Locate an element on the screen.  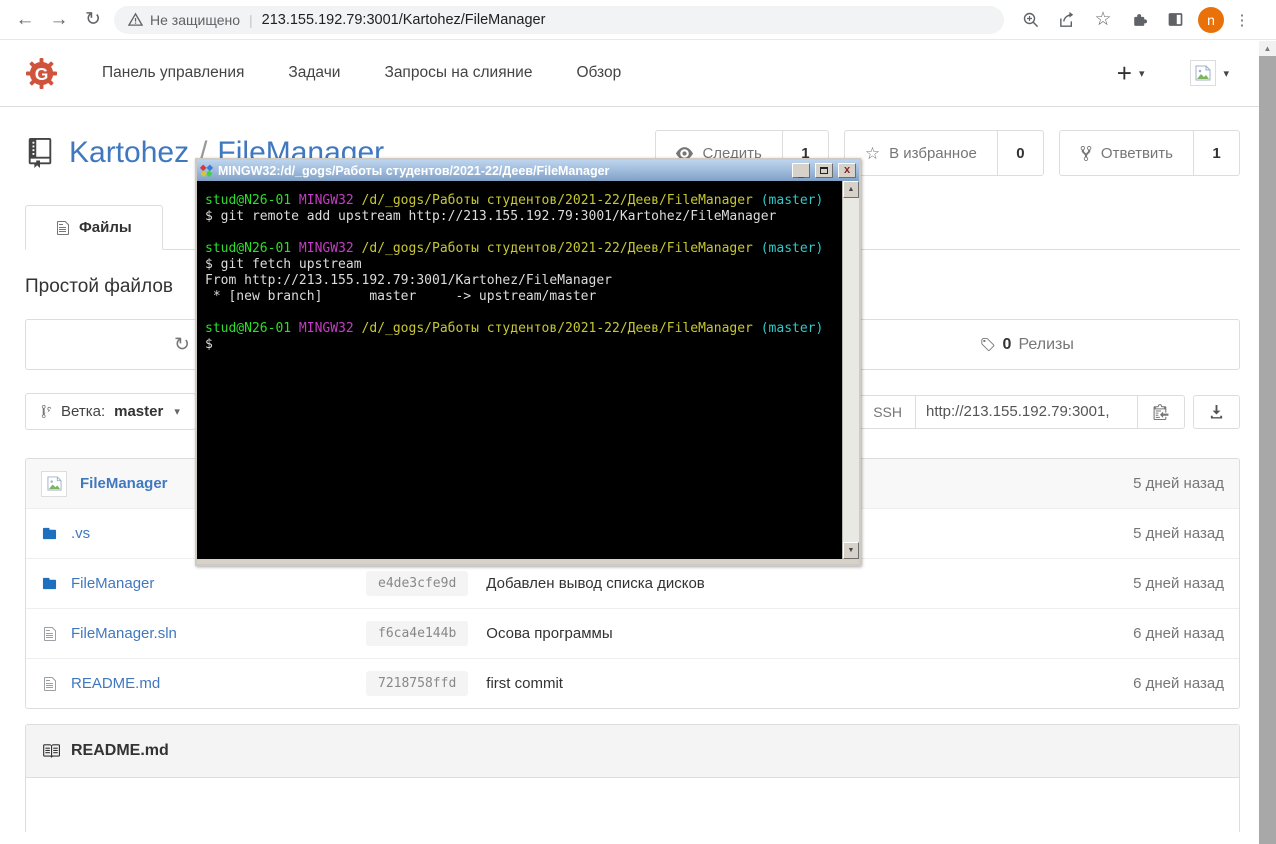
fork-button-group: Ответвить 1 is located at coordinates (1149, 153).